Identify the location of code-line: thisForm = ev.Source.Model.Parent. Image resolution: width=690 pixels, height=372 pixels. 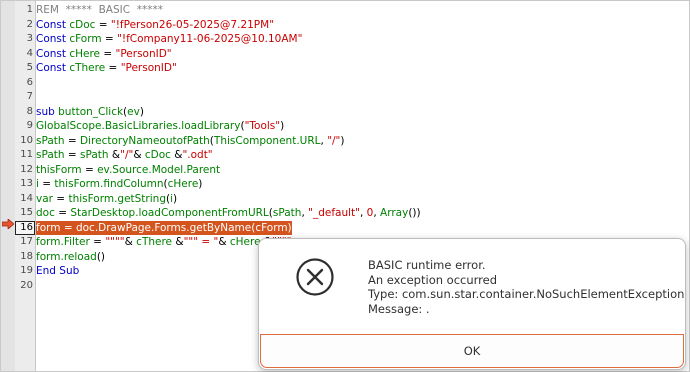
(128, 170).